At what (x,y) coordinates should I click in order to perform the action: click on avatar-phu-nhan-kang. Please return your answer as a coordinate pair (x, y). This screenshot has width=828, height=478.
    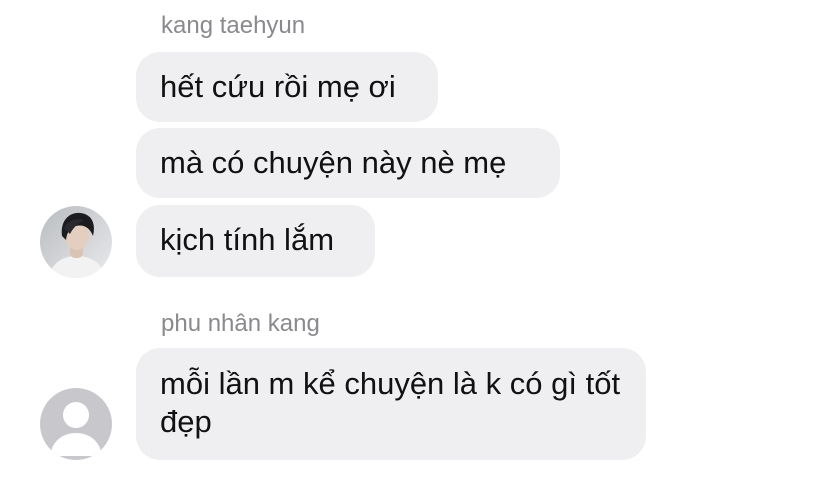
    Looking at the image, I should click on (76, 424).